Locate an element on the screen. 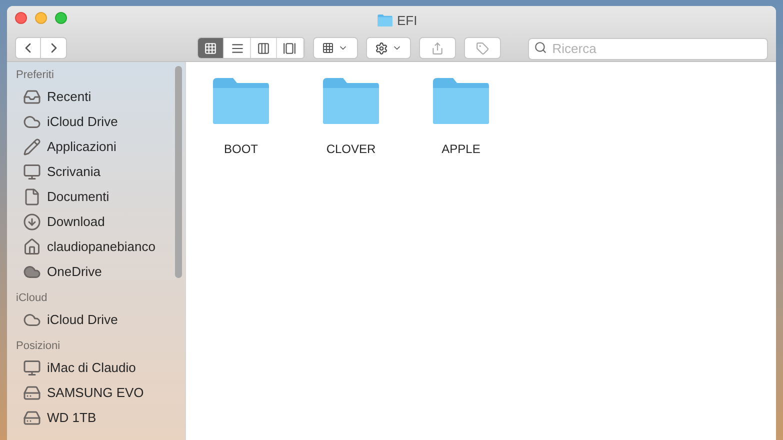 The height and width of the screenshot is (440, 783). columns-icon is located at coordinates (263, 48).